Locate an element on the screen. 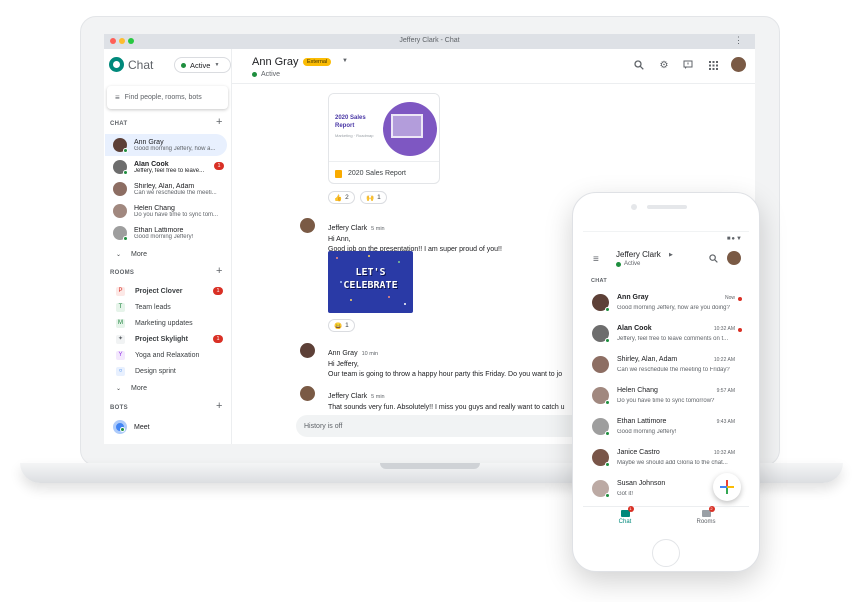 The image size is (863, 602). signal-battery-icon: ■●▼ is located at coordinates (734, 239).